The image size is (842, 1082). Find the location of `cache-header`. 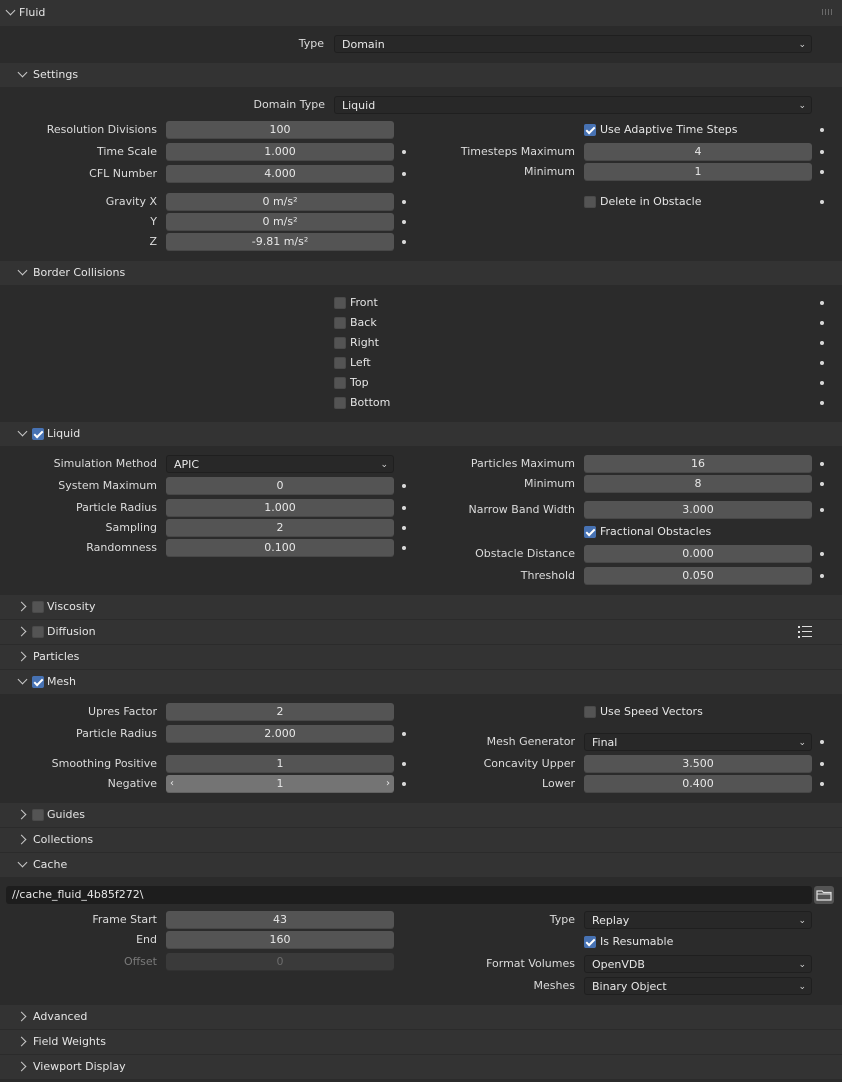

cache-header is located at coordinates (421, 865).